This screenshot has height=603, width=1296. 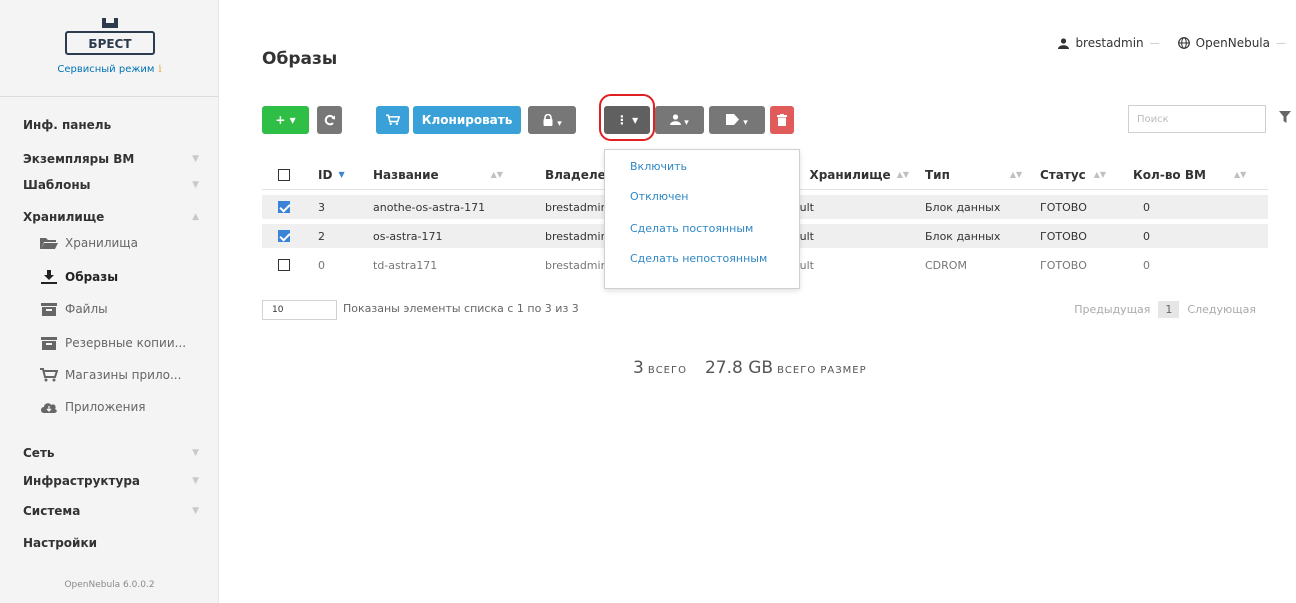 What do you see at coordinates (980, 174) in the screenshot?
I see `header-type: Тип ▲▼` at bounding box center [980, 174].